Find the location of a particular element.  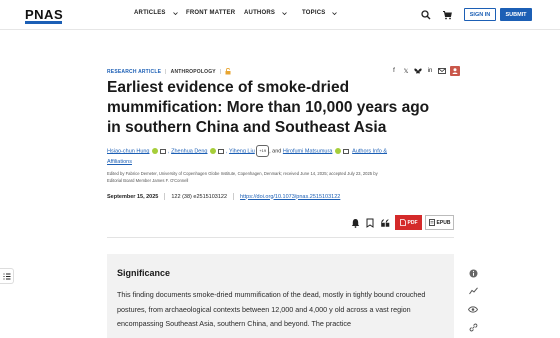

nav-authors-label: AUTHORS is located at coordinates (260, 13).